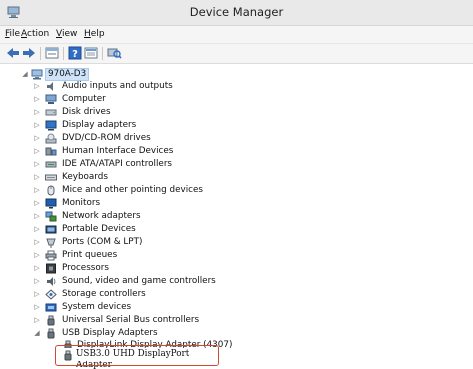 This screenshot has height=369, width=473. Describe the element at coordinates (150, 229) in the screenshot. I see `tree-node-portable-devices: ▷ Portable Devices` at that location.